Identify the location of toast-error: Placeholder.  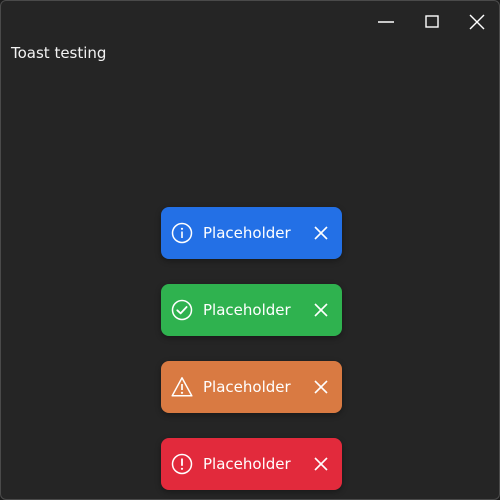
(251, 464).